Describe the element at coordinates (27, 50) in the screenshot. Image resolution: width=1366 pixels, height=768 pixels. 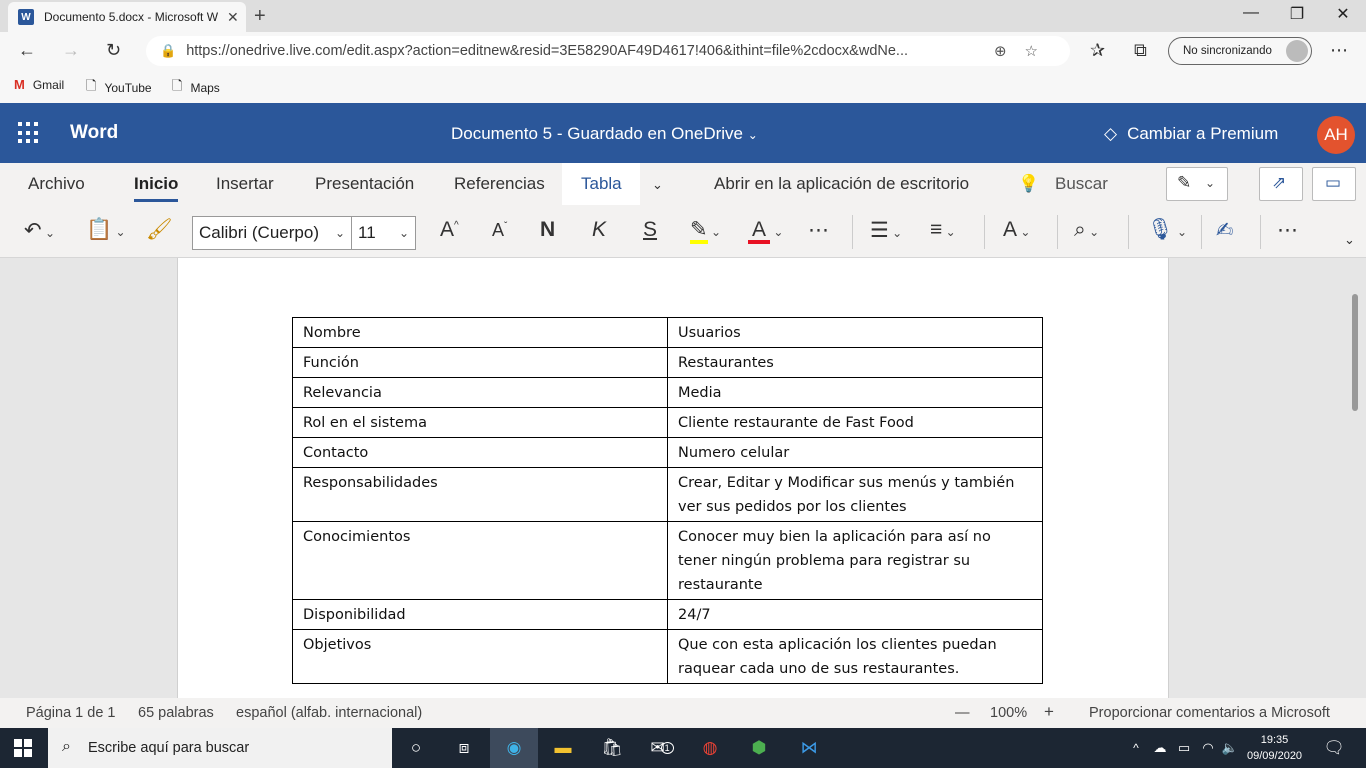
I see `back-icon: ←` at that location.